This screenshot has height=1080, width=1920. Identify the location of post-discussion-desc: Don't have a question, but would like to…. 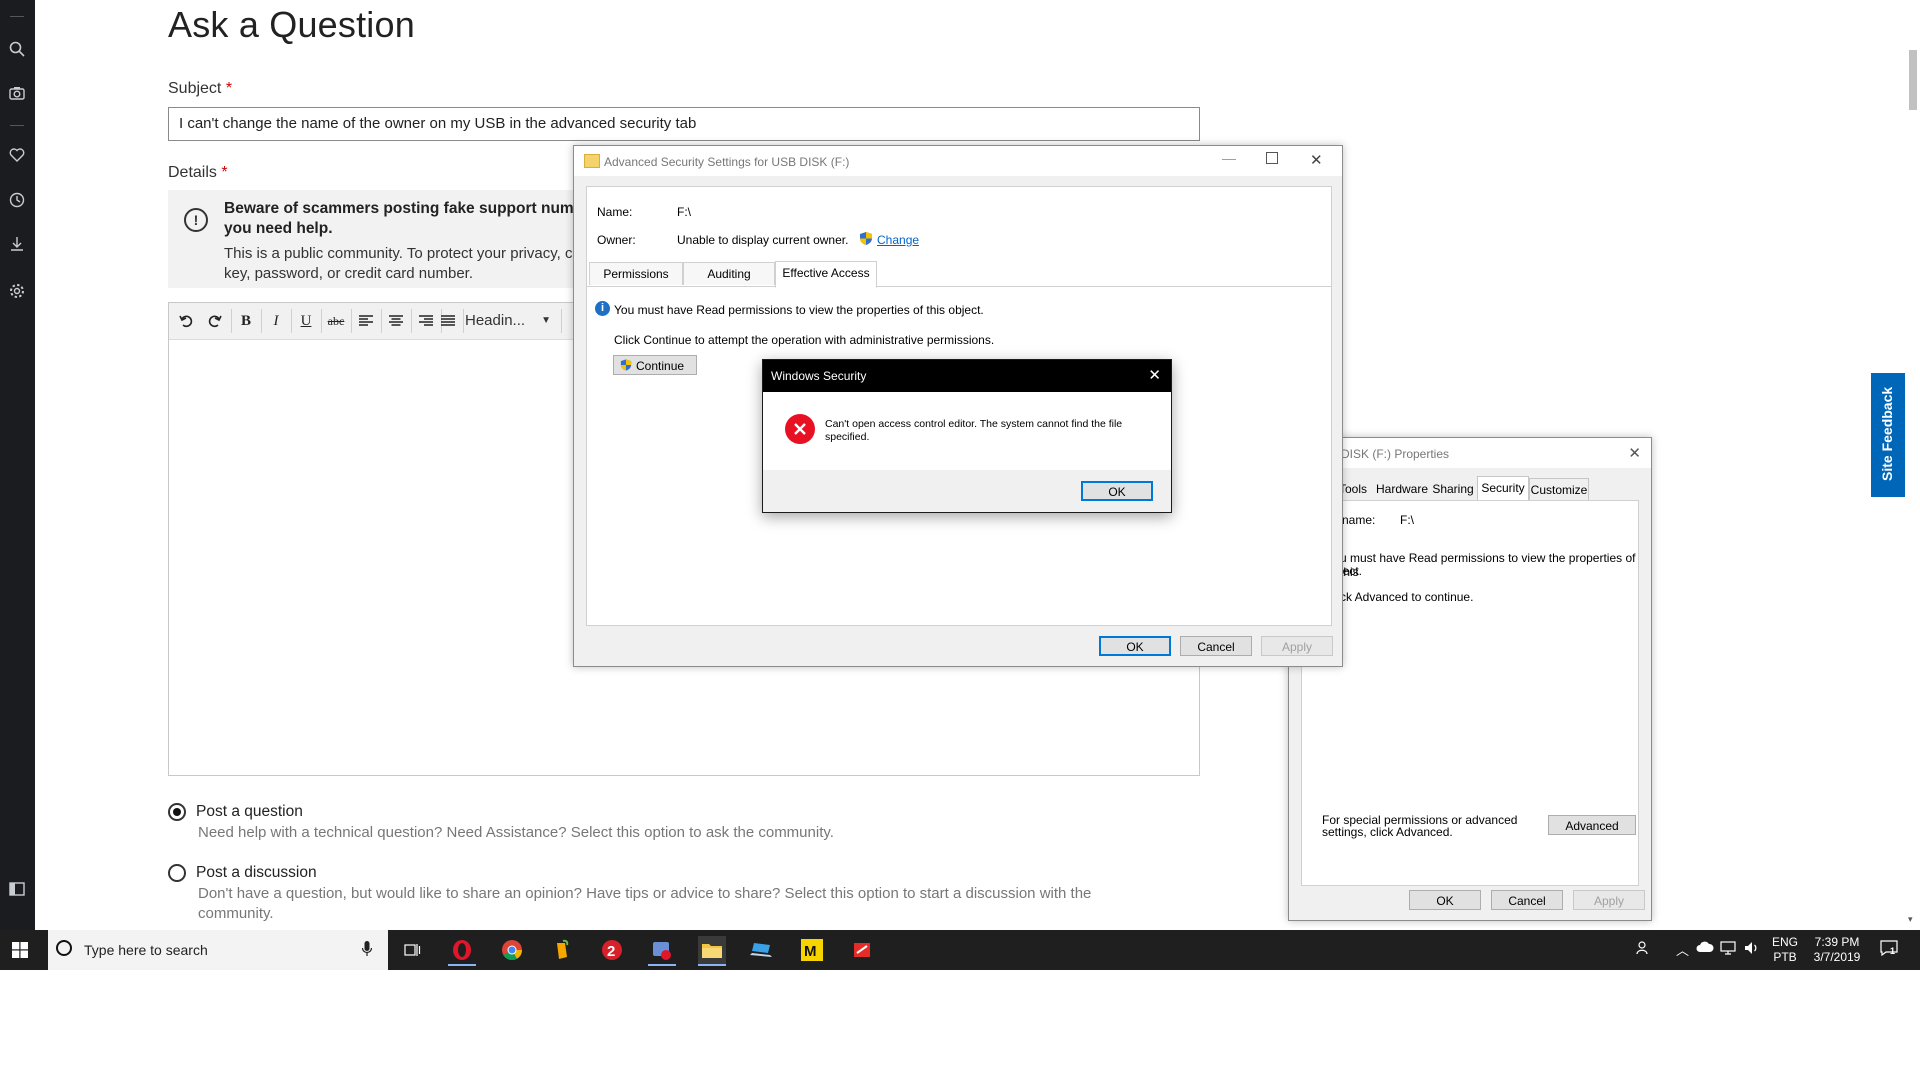
(645, 903).